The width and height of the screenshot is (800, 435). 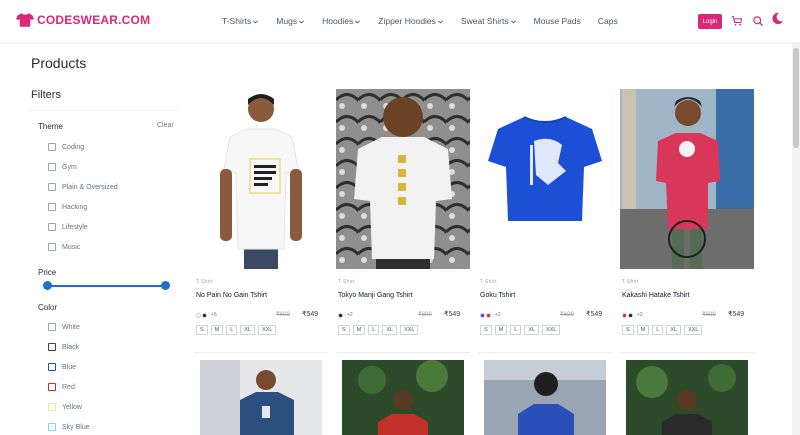 I want to click on product-colors: +5, so click(x=206, y=315).